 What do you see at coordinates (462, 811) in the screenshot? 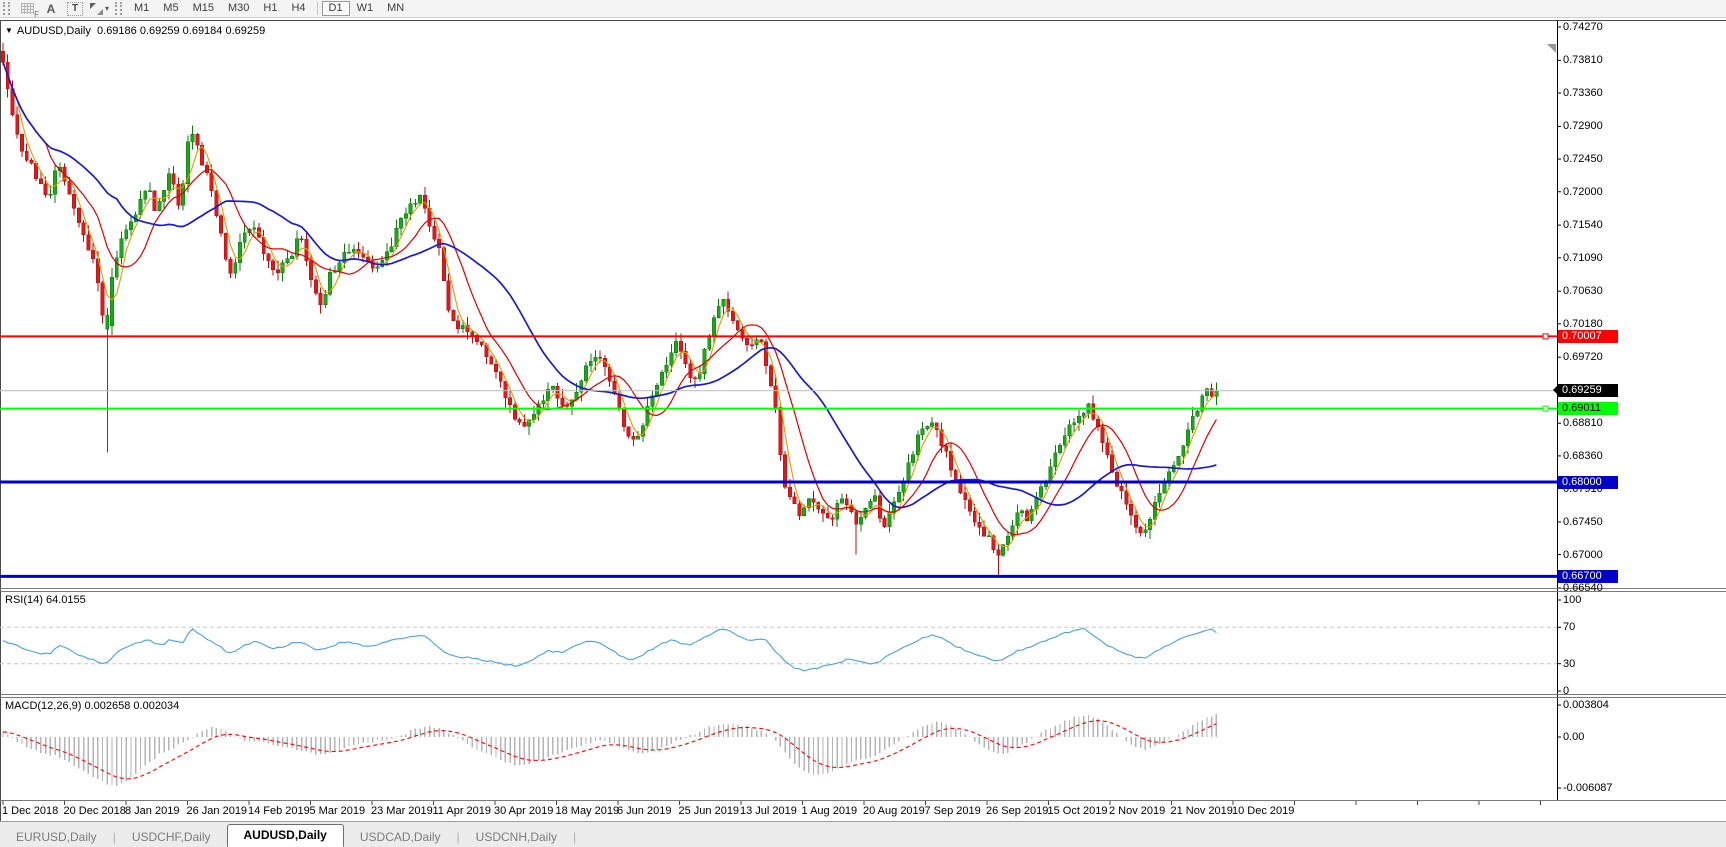
I see `date-axis-label: 11 Apr 2019` at bounding box center [462, 811].